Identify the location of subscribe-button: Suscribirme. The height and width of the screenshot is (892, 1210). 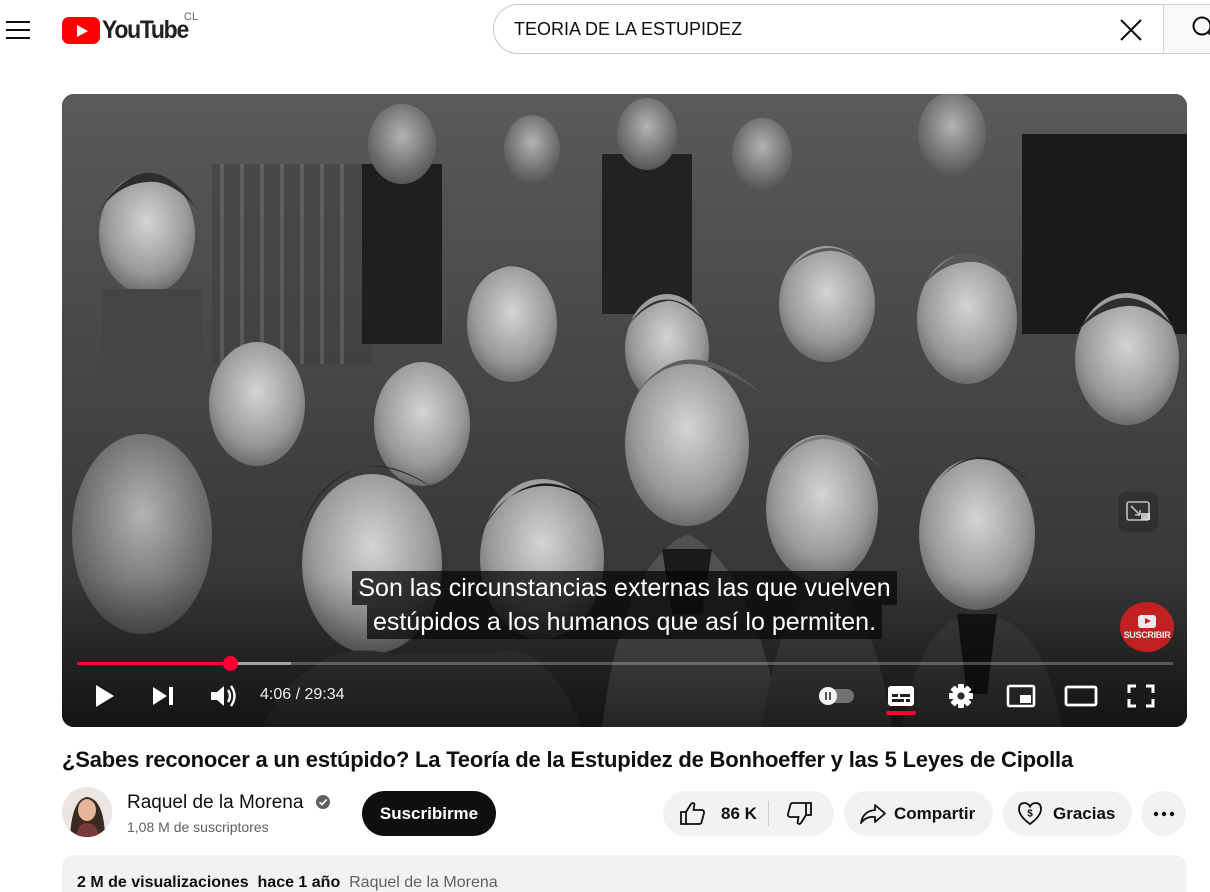
(429, 813).